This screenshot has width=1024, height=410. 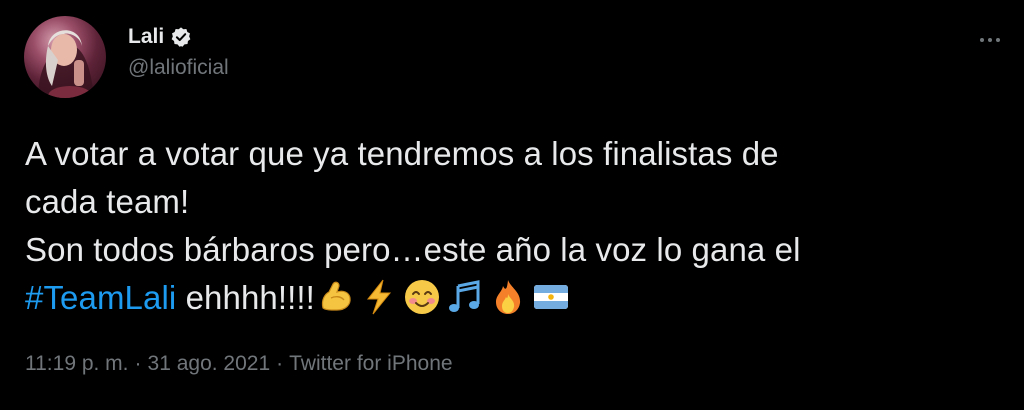 I want to click on tweet-date: 31 ago. 2021, so click(x=209, y=363).